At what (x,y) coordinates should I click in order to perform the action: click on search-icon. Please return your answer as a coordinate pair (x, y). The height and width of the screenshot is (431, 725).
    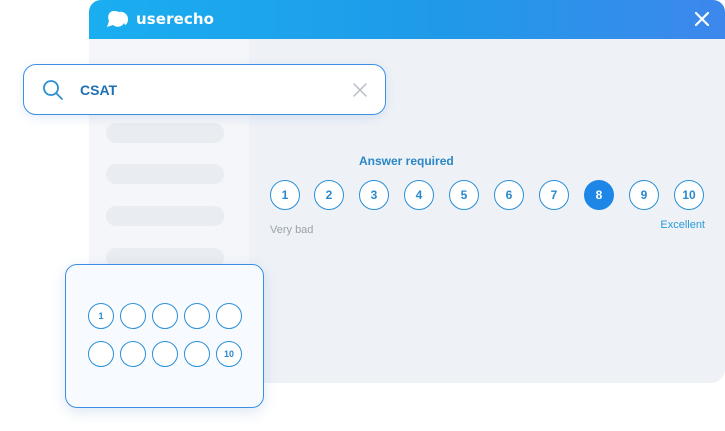
    Looking at the image, I should click on (53, 90).